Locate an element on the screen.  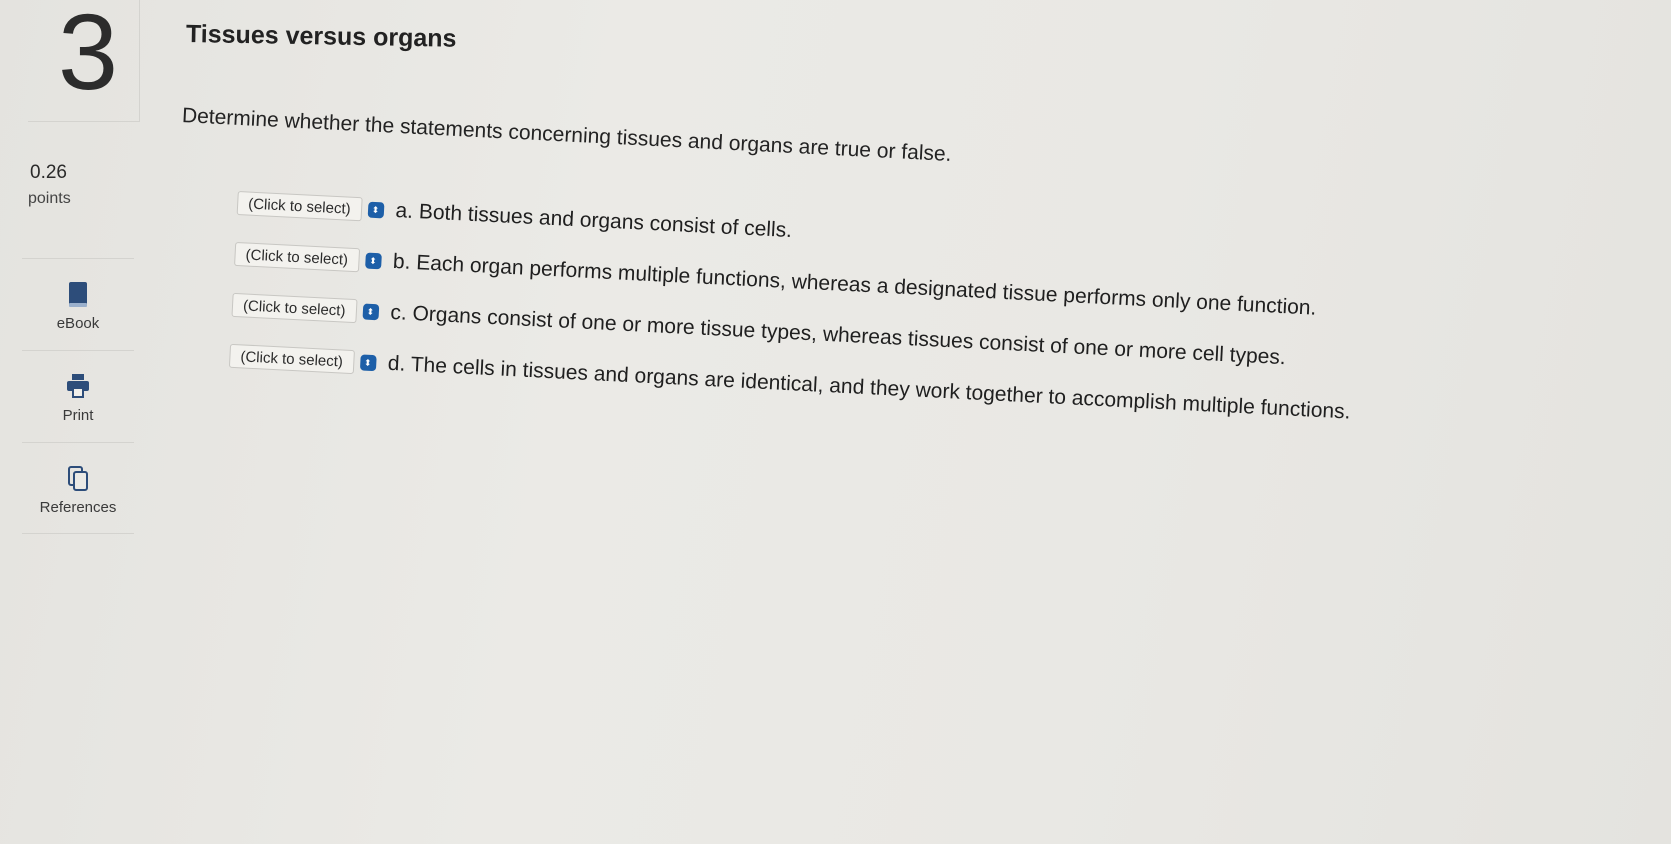
question-title: Tissues versus organs is located at coordinates (321, 36).